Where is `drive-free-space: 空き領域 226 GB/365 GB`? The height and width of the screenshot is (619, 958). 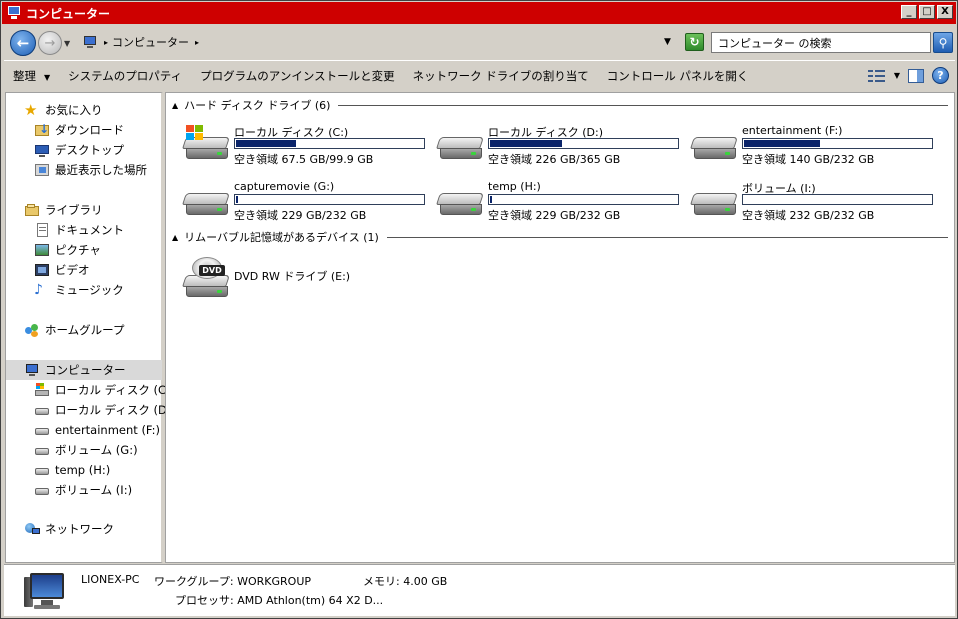 drive-free-space: 空き領域 226 GB/365 GB is located at coordinates (554, 159).